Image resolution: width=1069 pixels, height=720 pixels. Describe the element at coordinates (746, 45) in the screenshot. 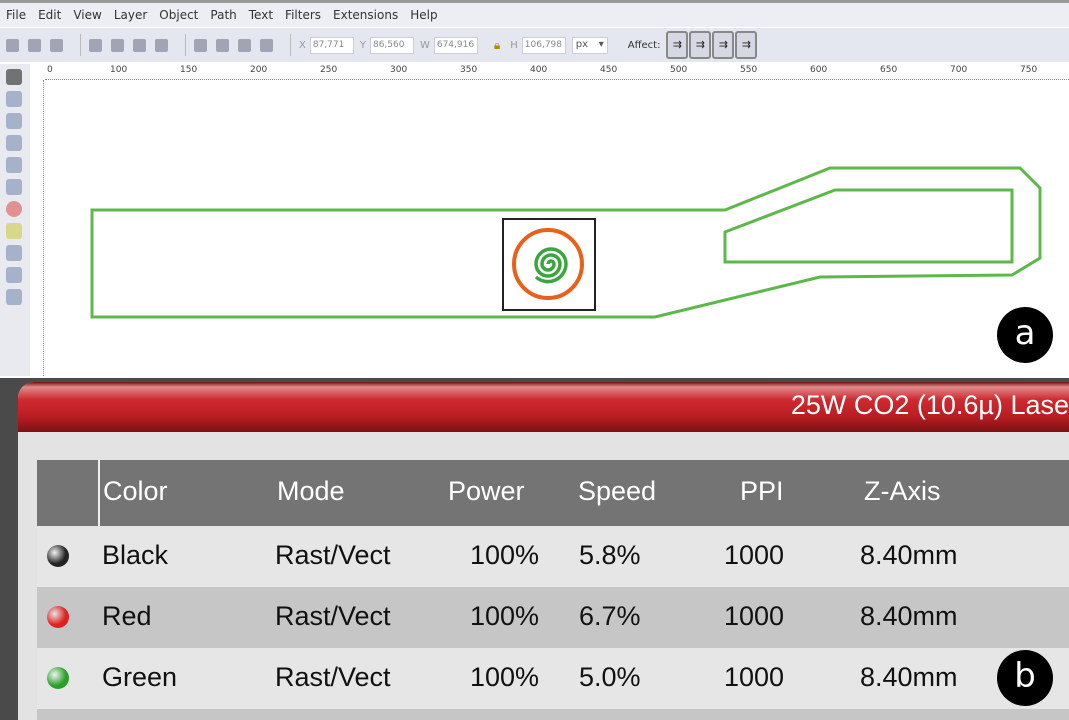

I see `affect-patterns-button: ⇉` at that location.